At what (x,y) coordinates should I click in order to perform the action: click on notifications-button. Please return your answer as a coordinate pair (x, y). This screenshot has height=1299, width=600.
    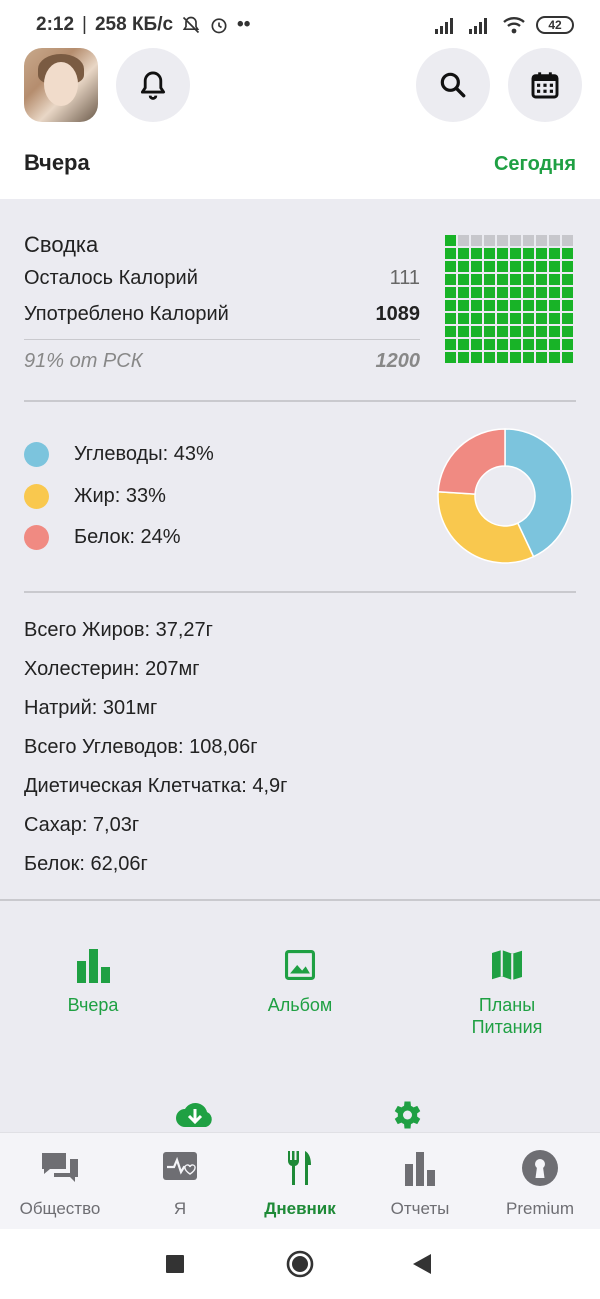
    Looking at the image, I should click on (153, 85).